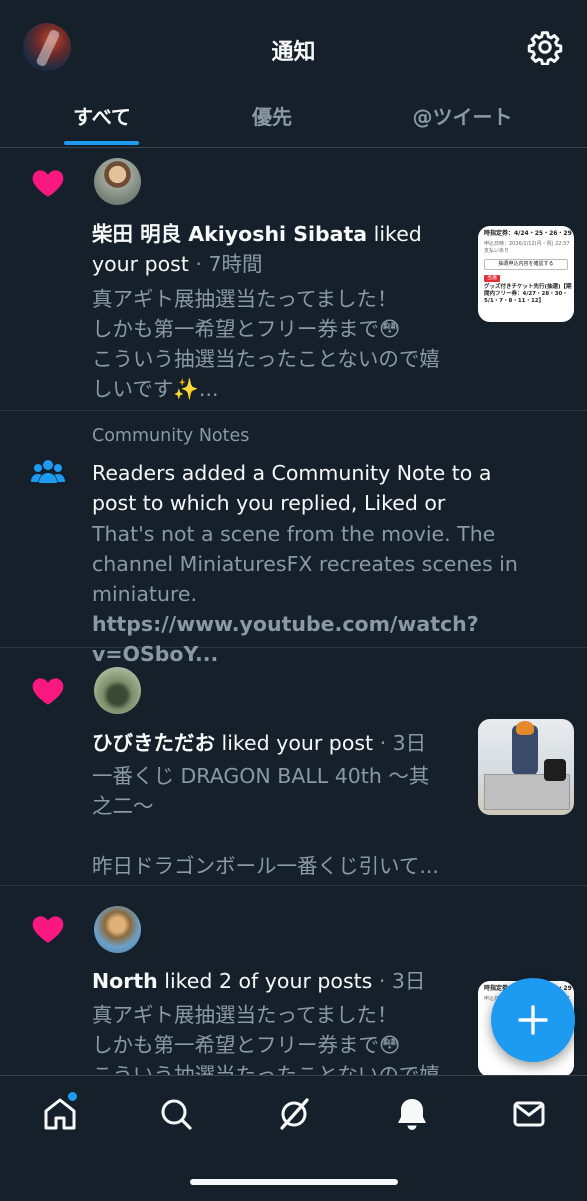 This screenshot has width=587, height=1201. I want to click on timestamp: · 7時間, so click(225, 264).